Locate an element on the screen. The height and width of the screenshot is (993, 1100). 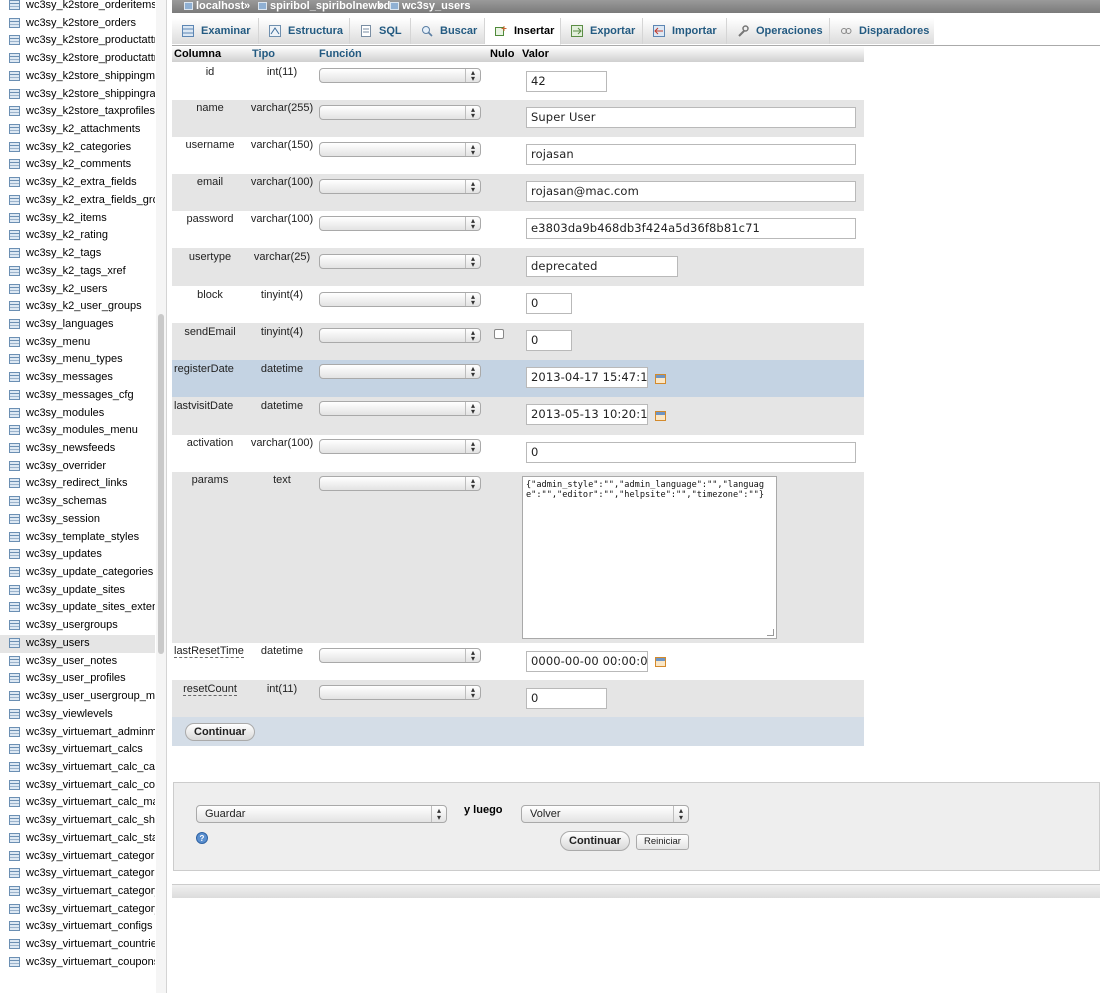
sidebar-table-item: wc3sy_virtuemart_configs is located at coordinates (77, 927).